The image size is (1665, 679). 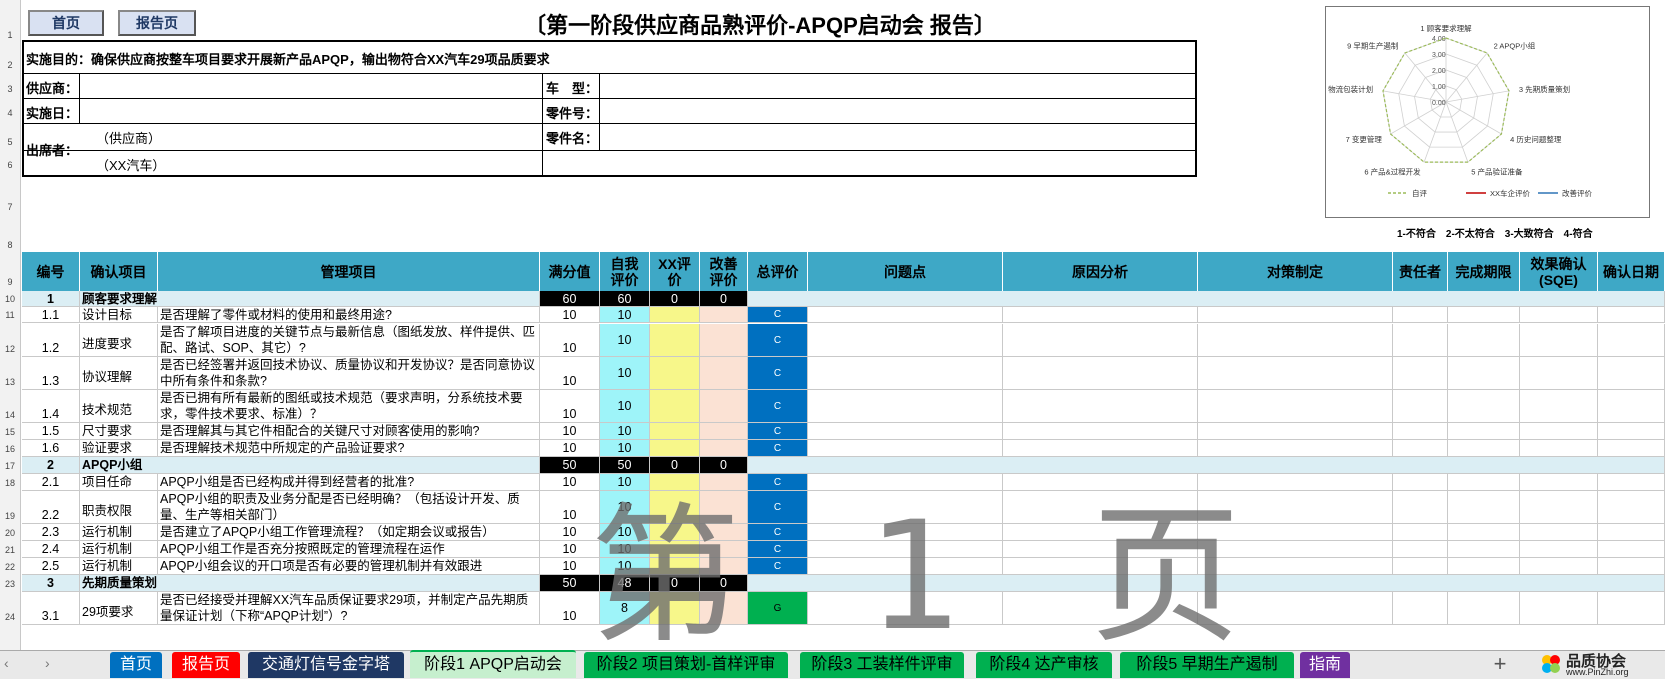 What do you see at coordinates (1044, 665) in the screenshot?
I see `sheet-tab: 阶段4 达产审核` at bounding box center [1044, 665].